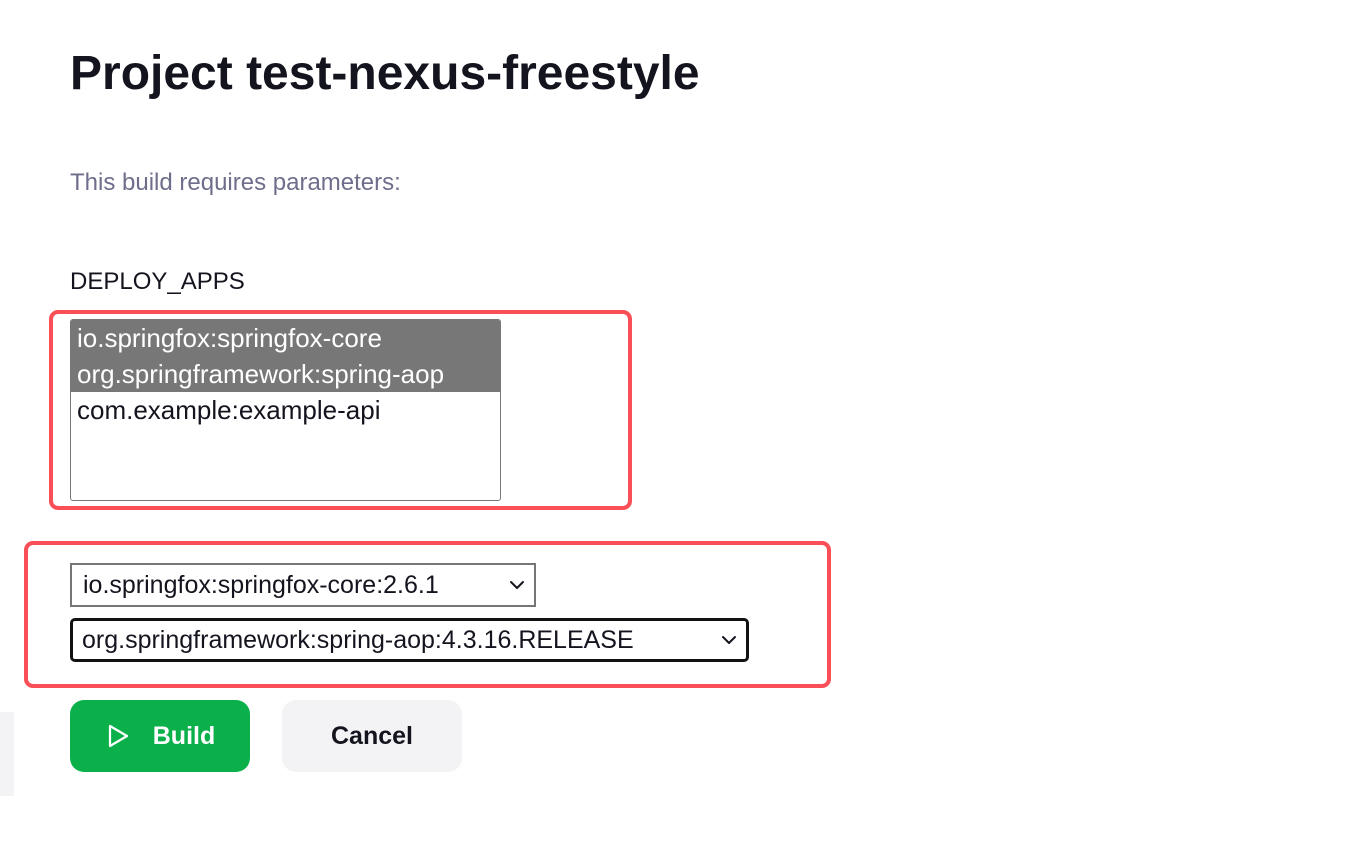  I want to click on option-example-api: com.example:example-api, so click(285, 410).